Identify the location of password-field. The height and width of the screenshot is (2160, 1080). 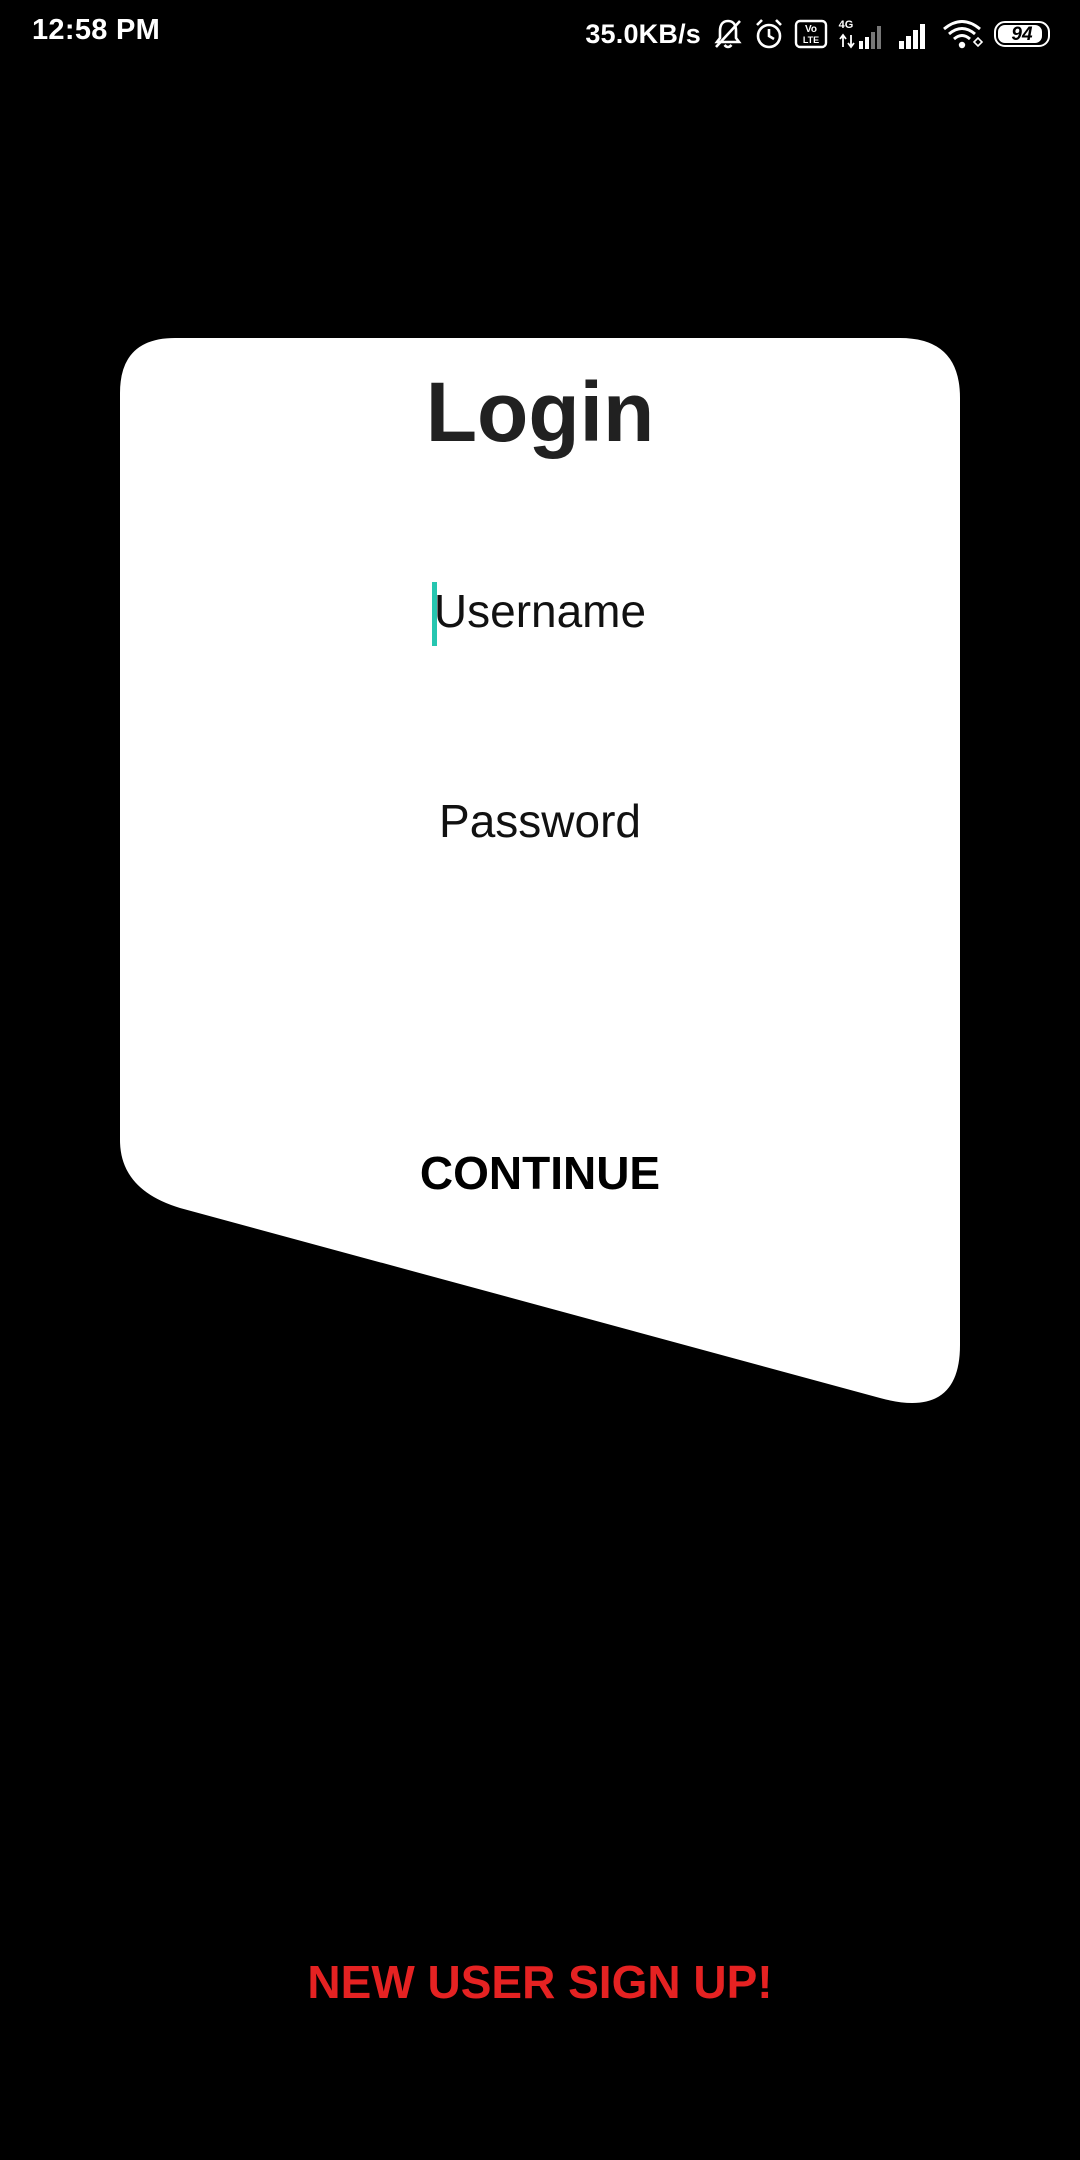
(540, 821).